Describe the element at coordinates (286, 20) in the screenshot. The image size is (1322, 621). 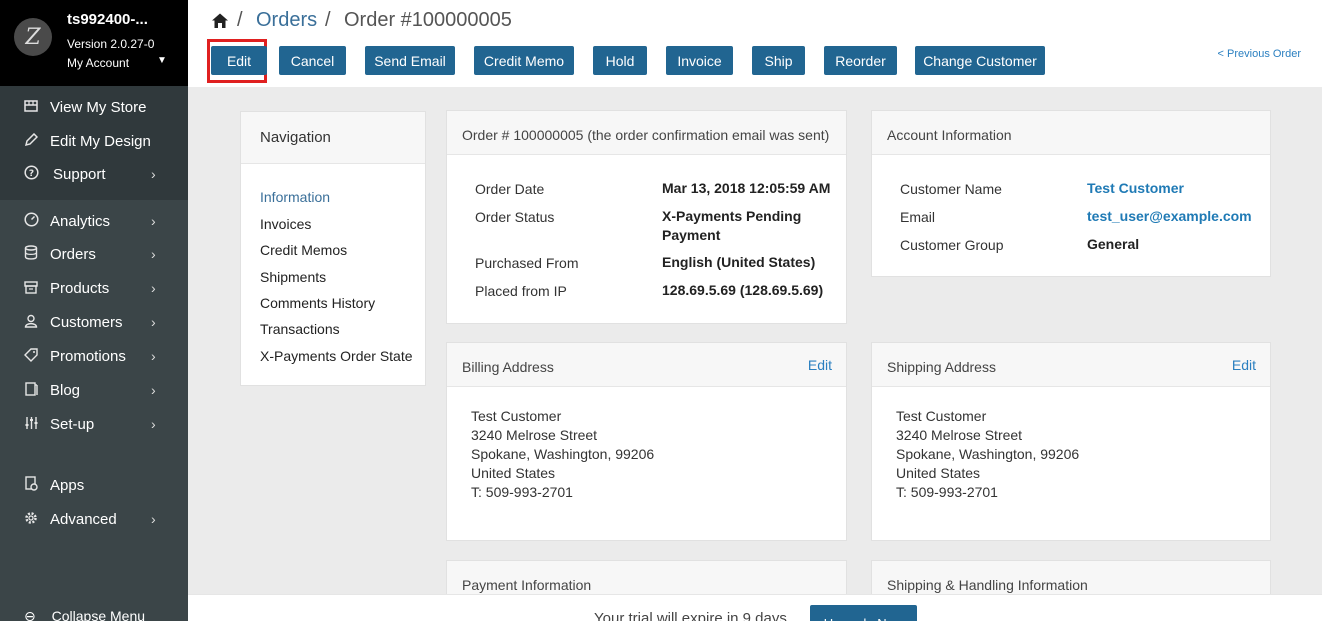
I see `breadcrumb-orders-link: Orders` at that location.